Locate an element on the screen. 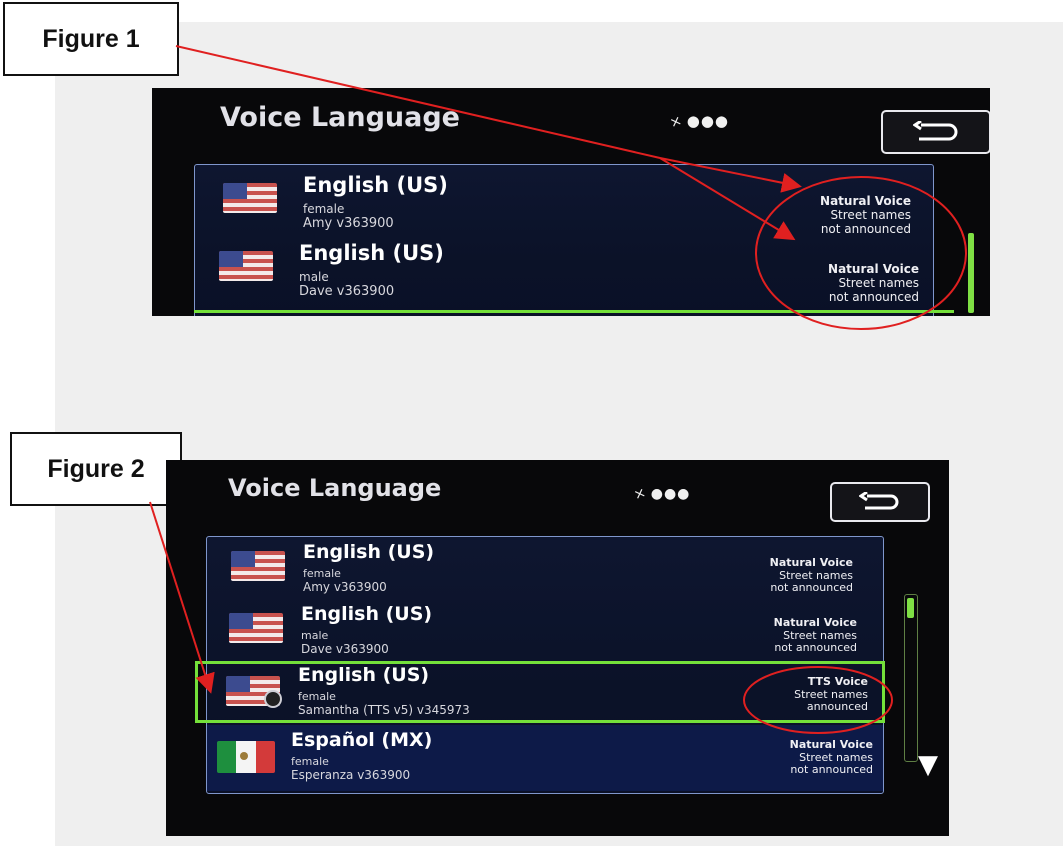 The height and width of the screenshot is (846, 1063). annotation-ellipse-figure1 is located at coordinates (861, 253).